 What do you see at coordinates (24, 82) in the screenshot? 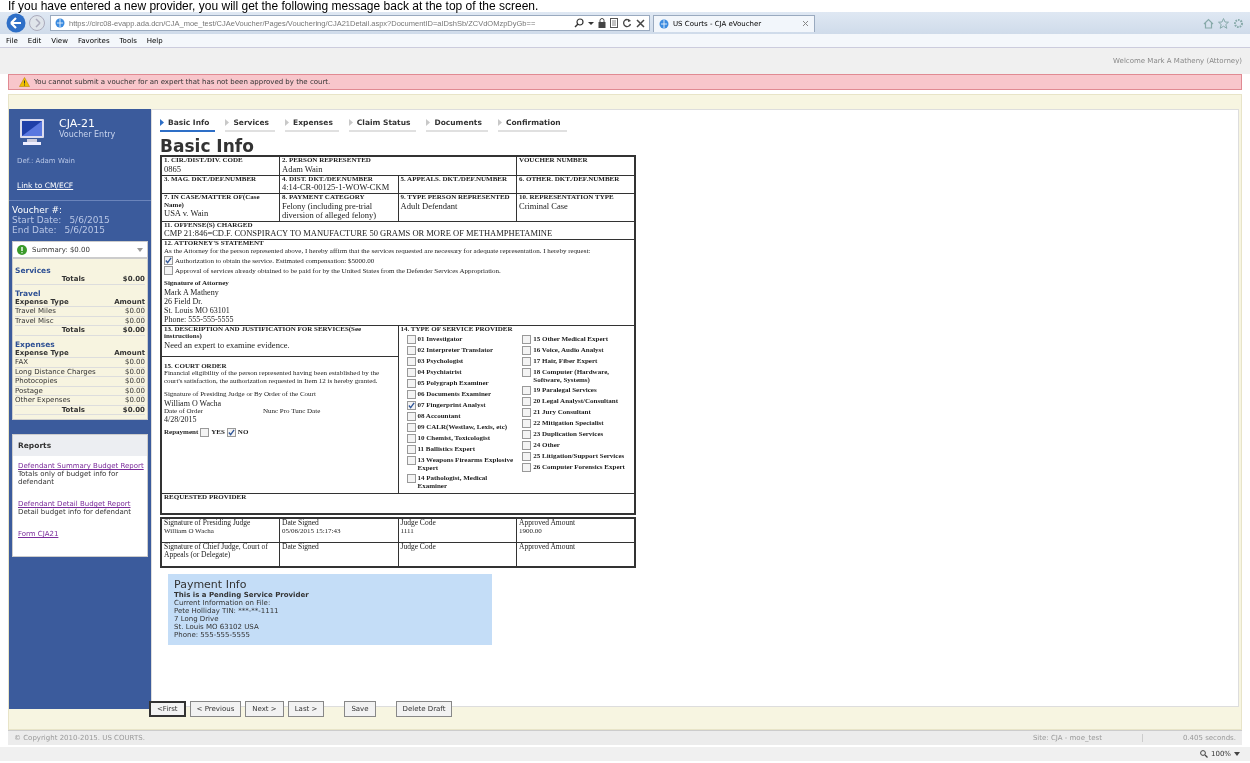
I see `warning-icon` at bounding box center [24, 82].